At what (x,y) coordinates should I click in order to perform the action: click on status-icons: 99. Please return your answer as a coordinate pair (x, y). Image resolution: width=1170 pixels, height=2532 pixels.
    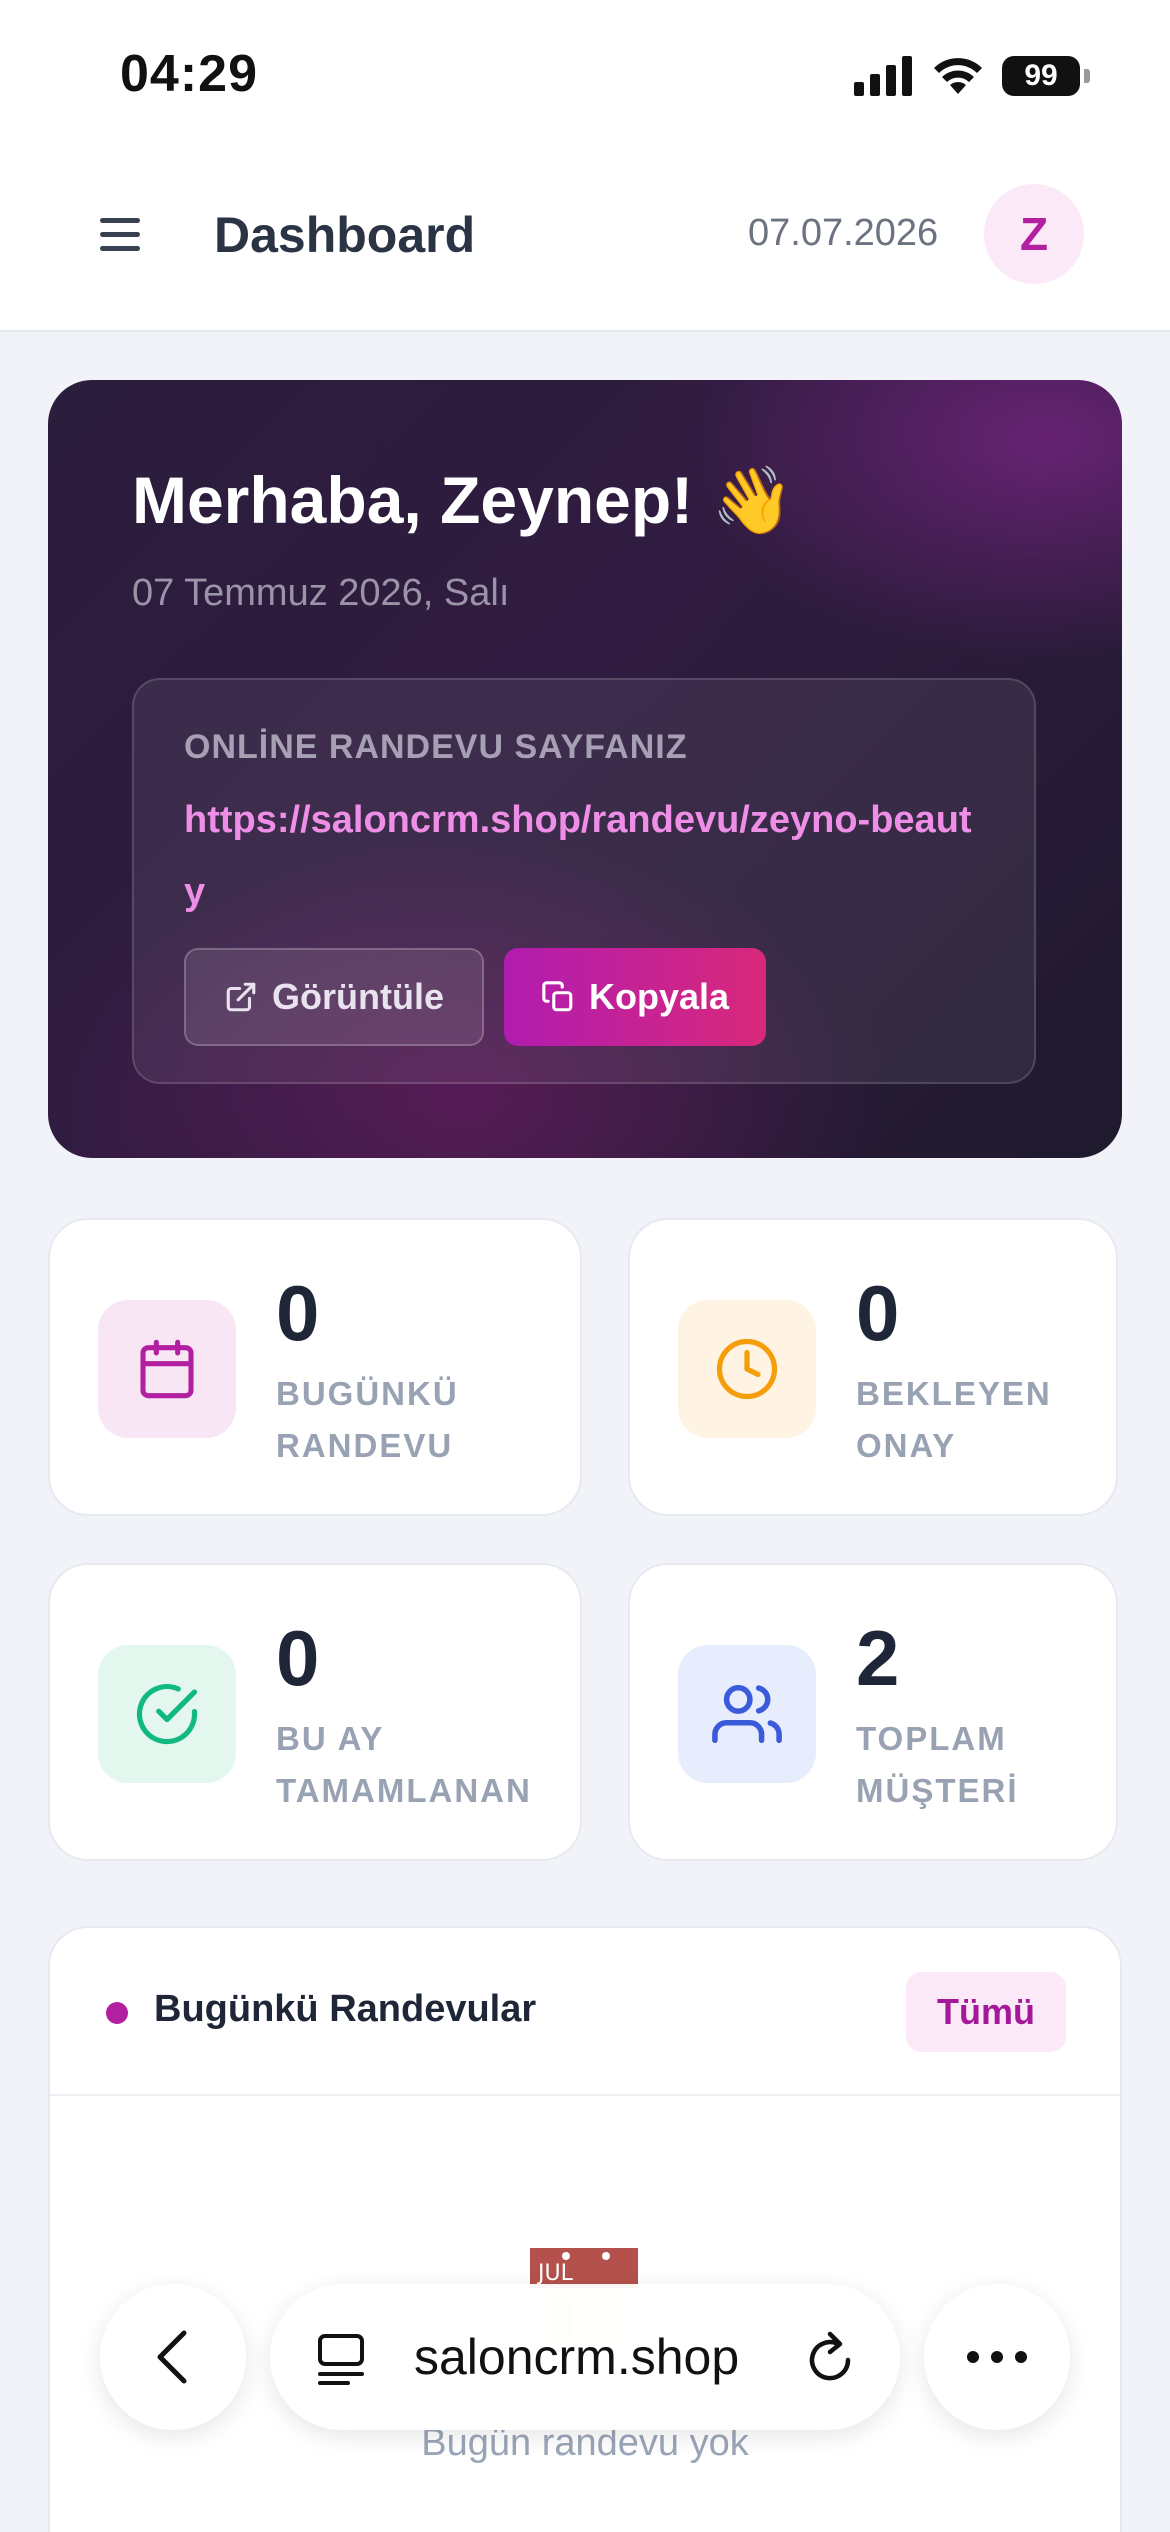
    Looking at the image, I should click on (972, 76).